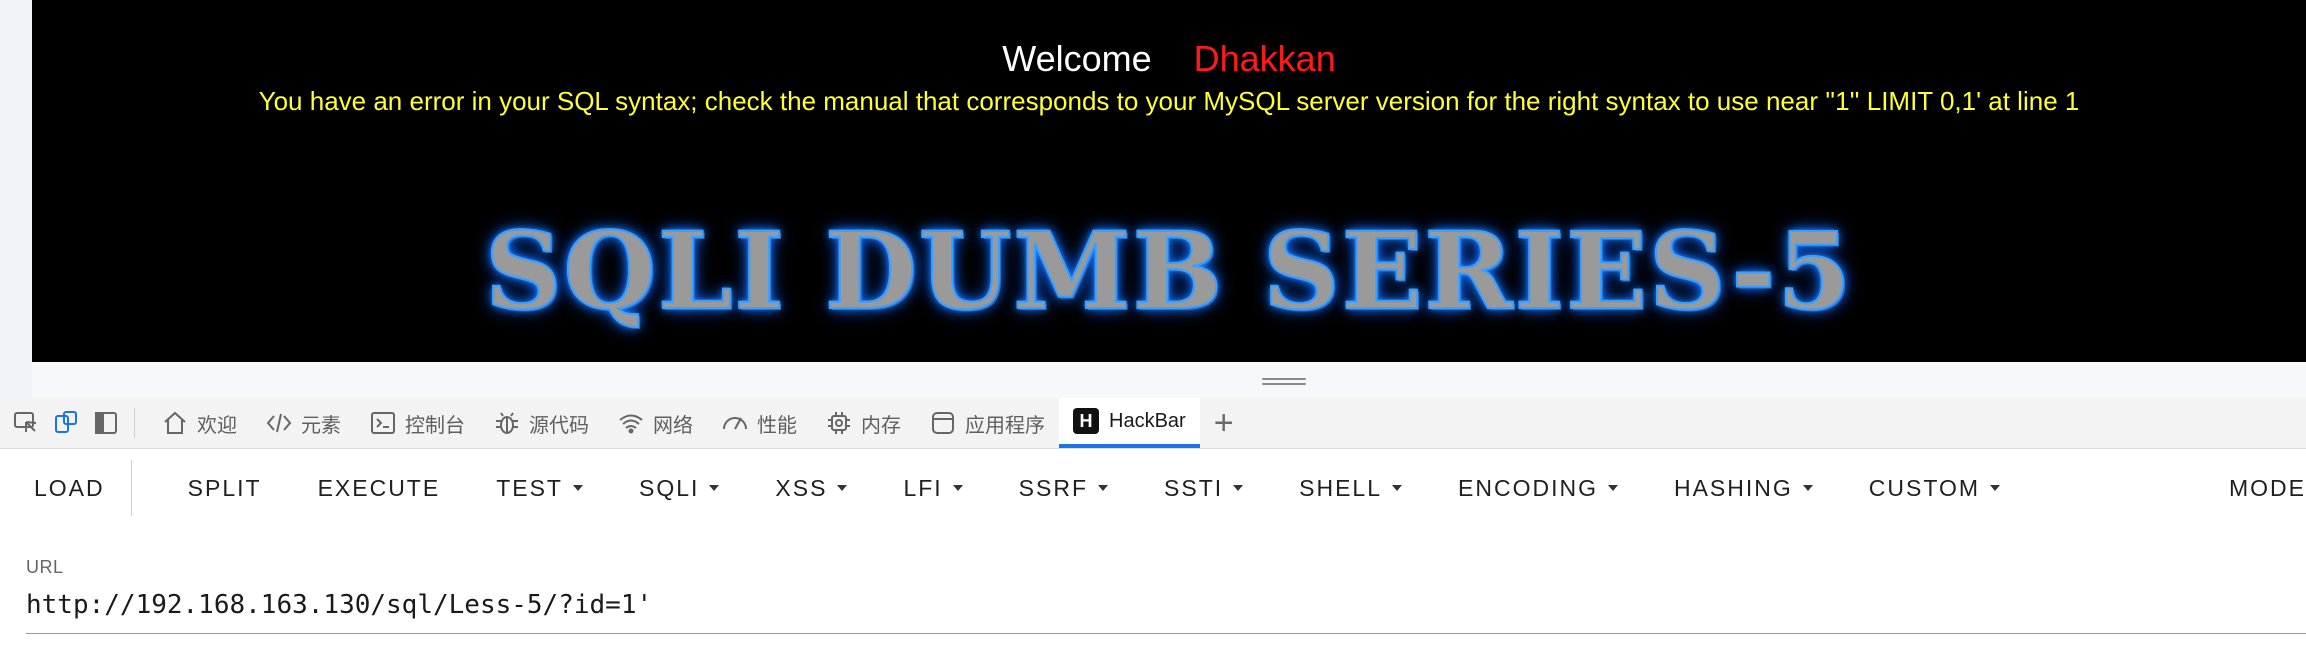 This screenshot has width=2306, height=659. I want to click on tab-performance: 性能, so click(759, 423).